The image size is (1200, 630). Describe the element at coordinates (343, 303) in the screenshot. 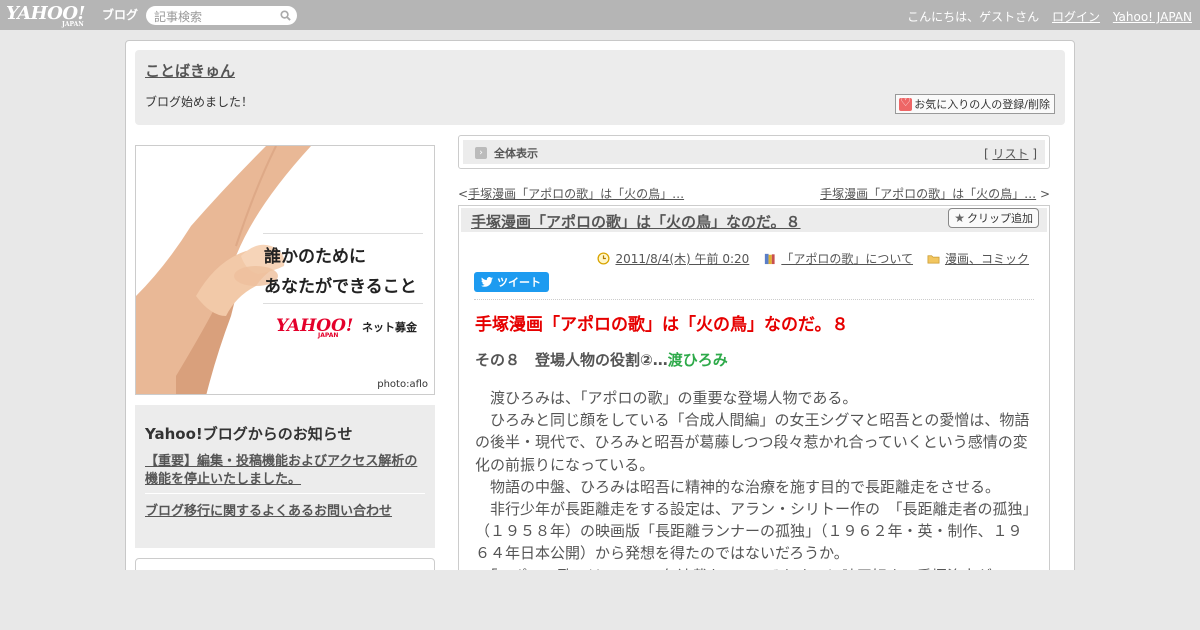

I see `banner-rule-bottom` at that location.